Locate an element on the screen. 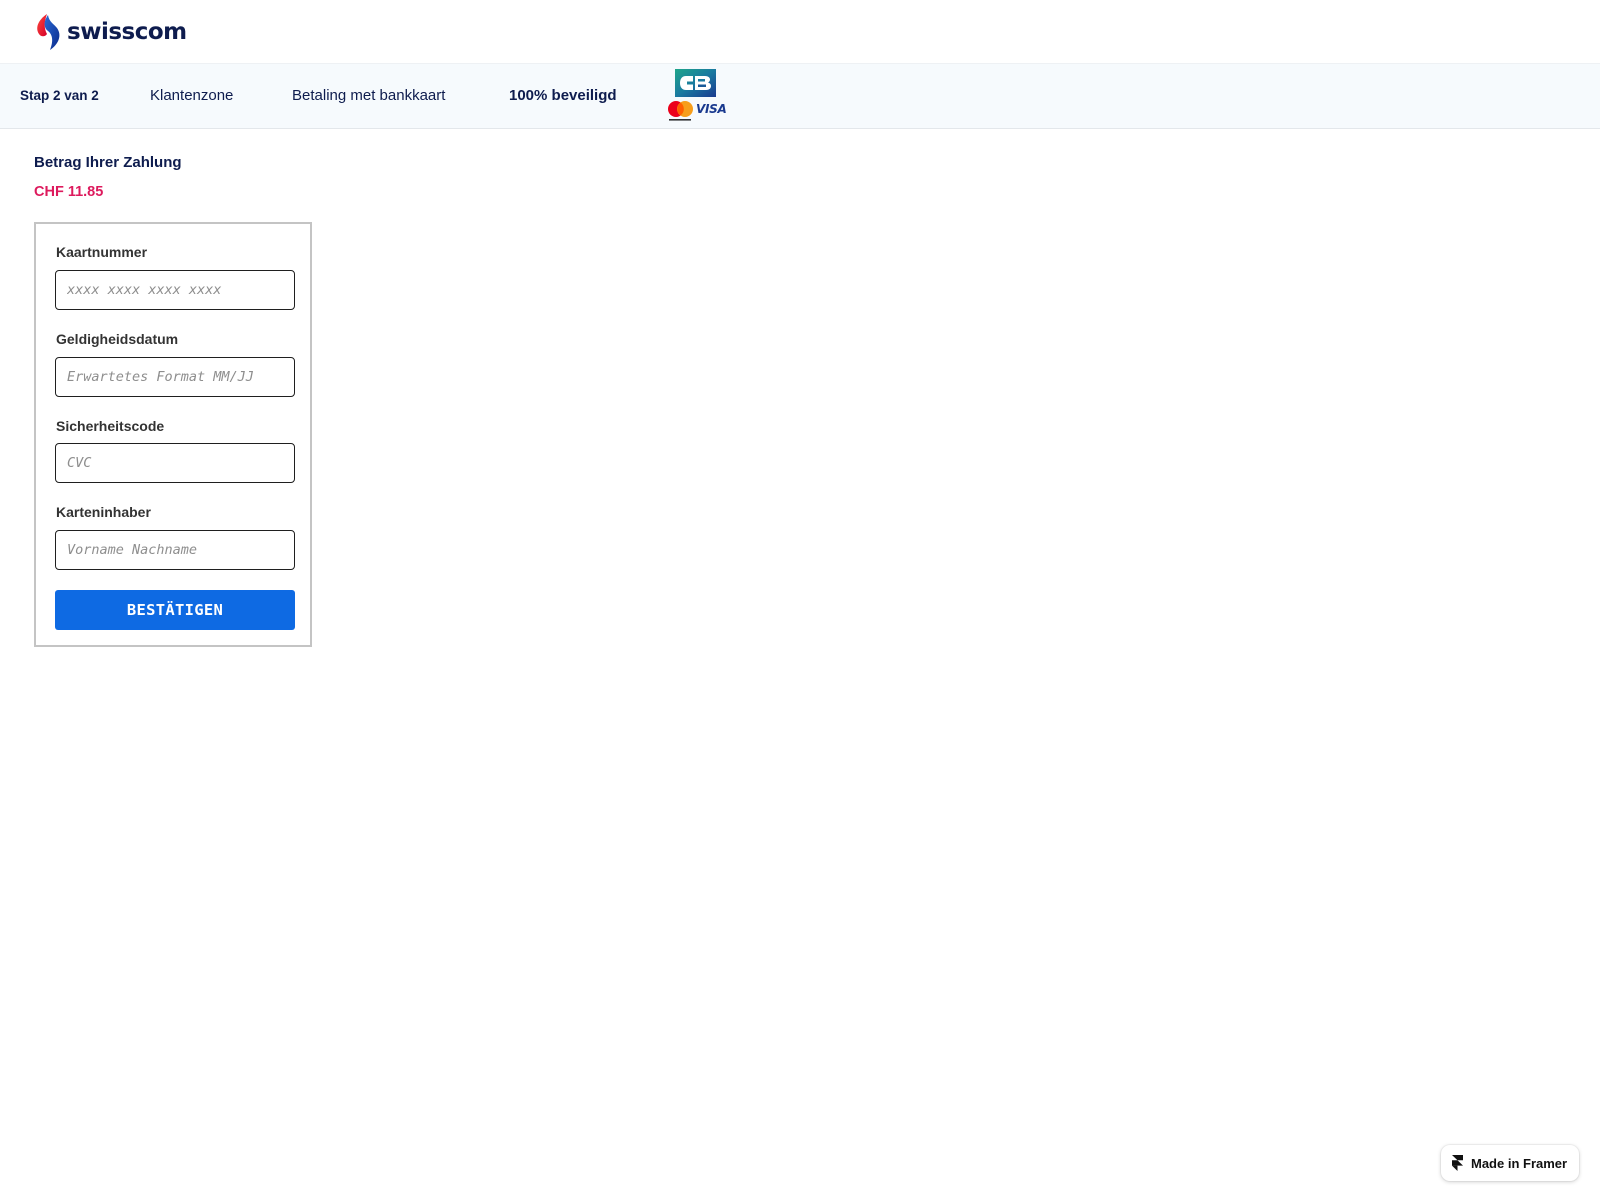 The image size is (1600, 1200). card-brand-logos: VISA is located at coordinates (697, 97).